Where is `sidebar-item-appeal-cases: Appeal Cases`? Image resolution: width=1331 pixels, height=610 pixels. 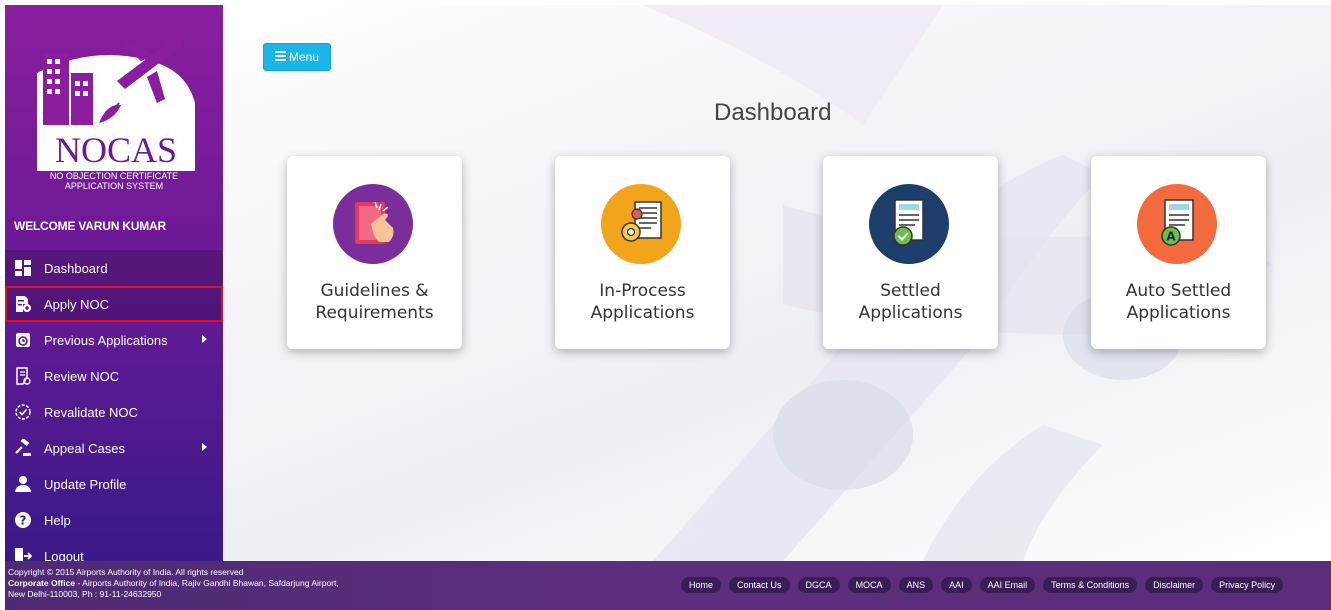
sidebar-item-appeal-cases: Appeal Cases is located at coordinates (114, 448).